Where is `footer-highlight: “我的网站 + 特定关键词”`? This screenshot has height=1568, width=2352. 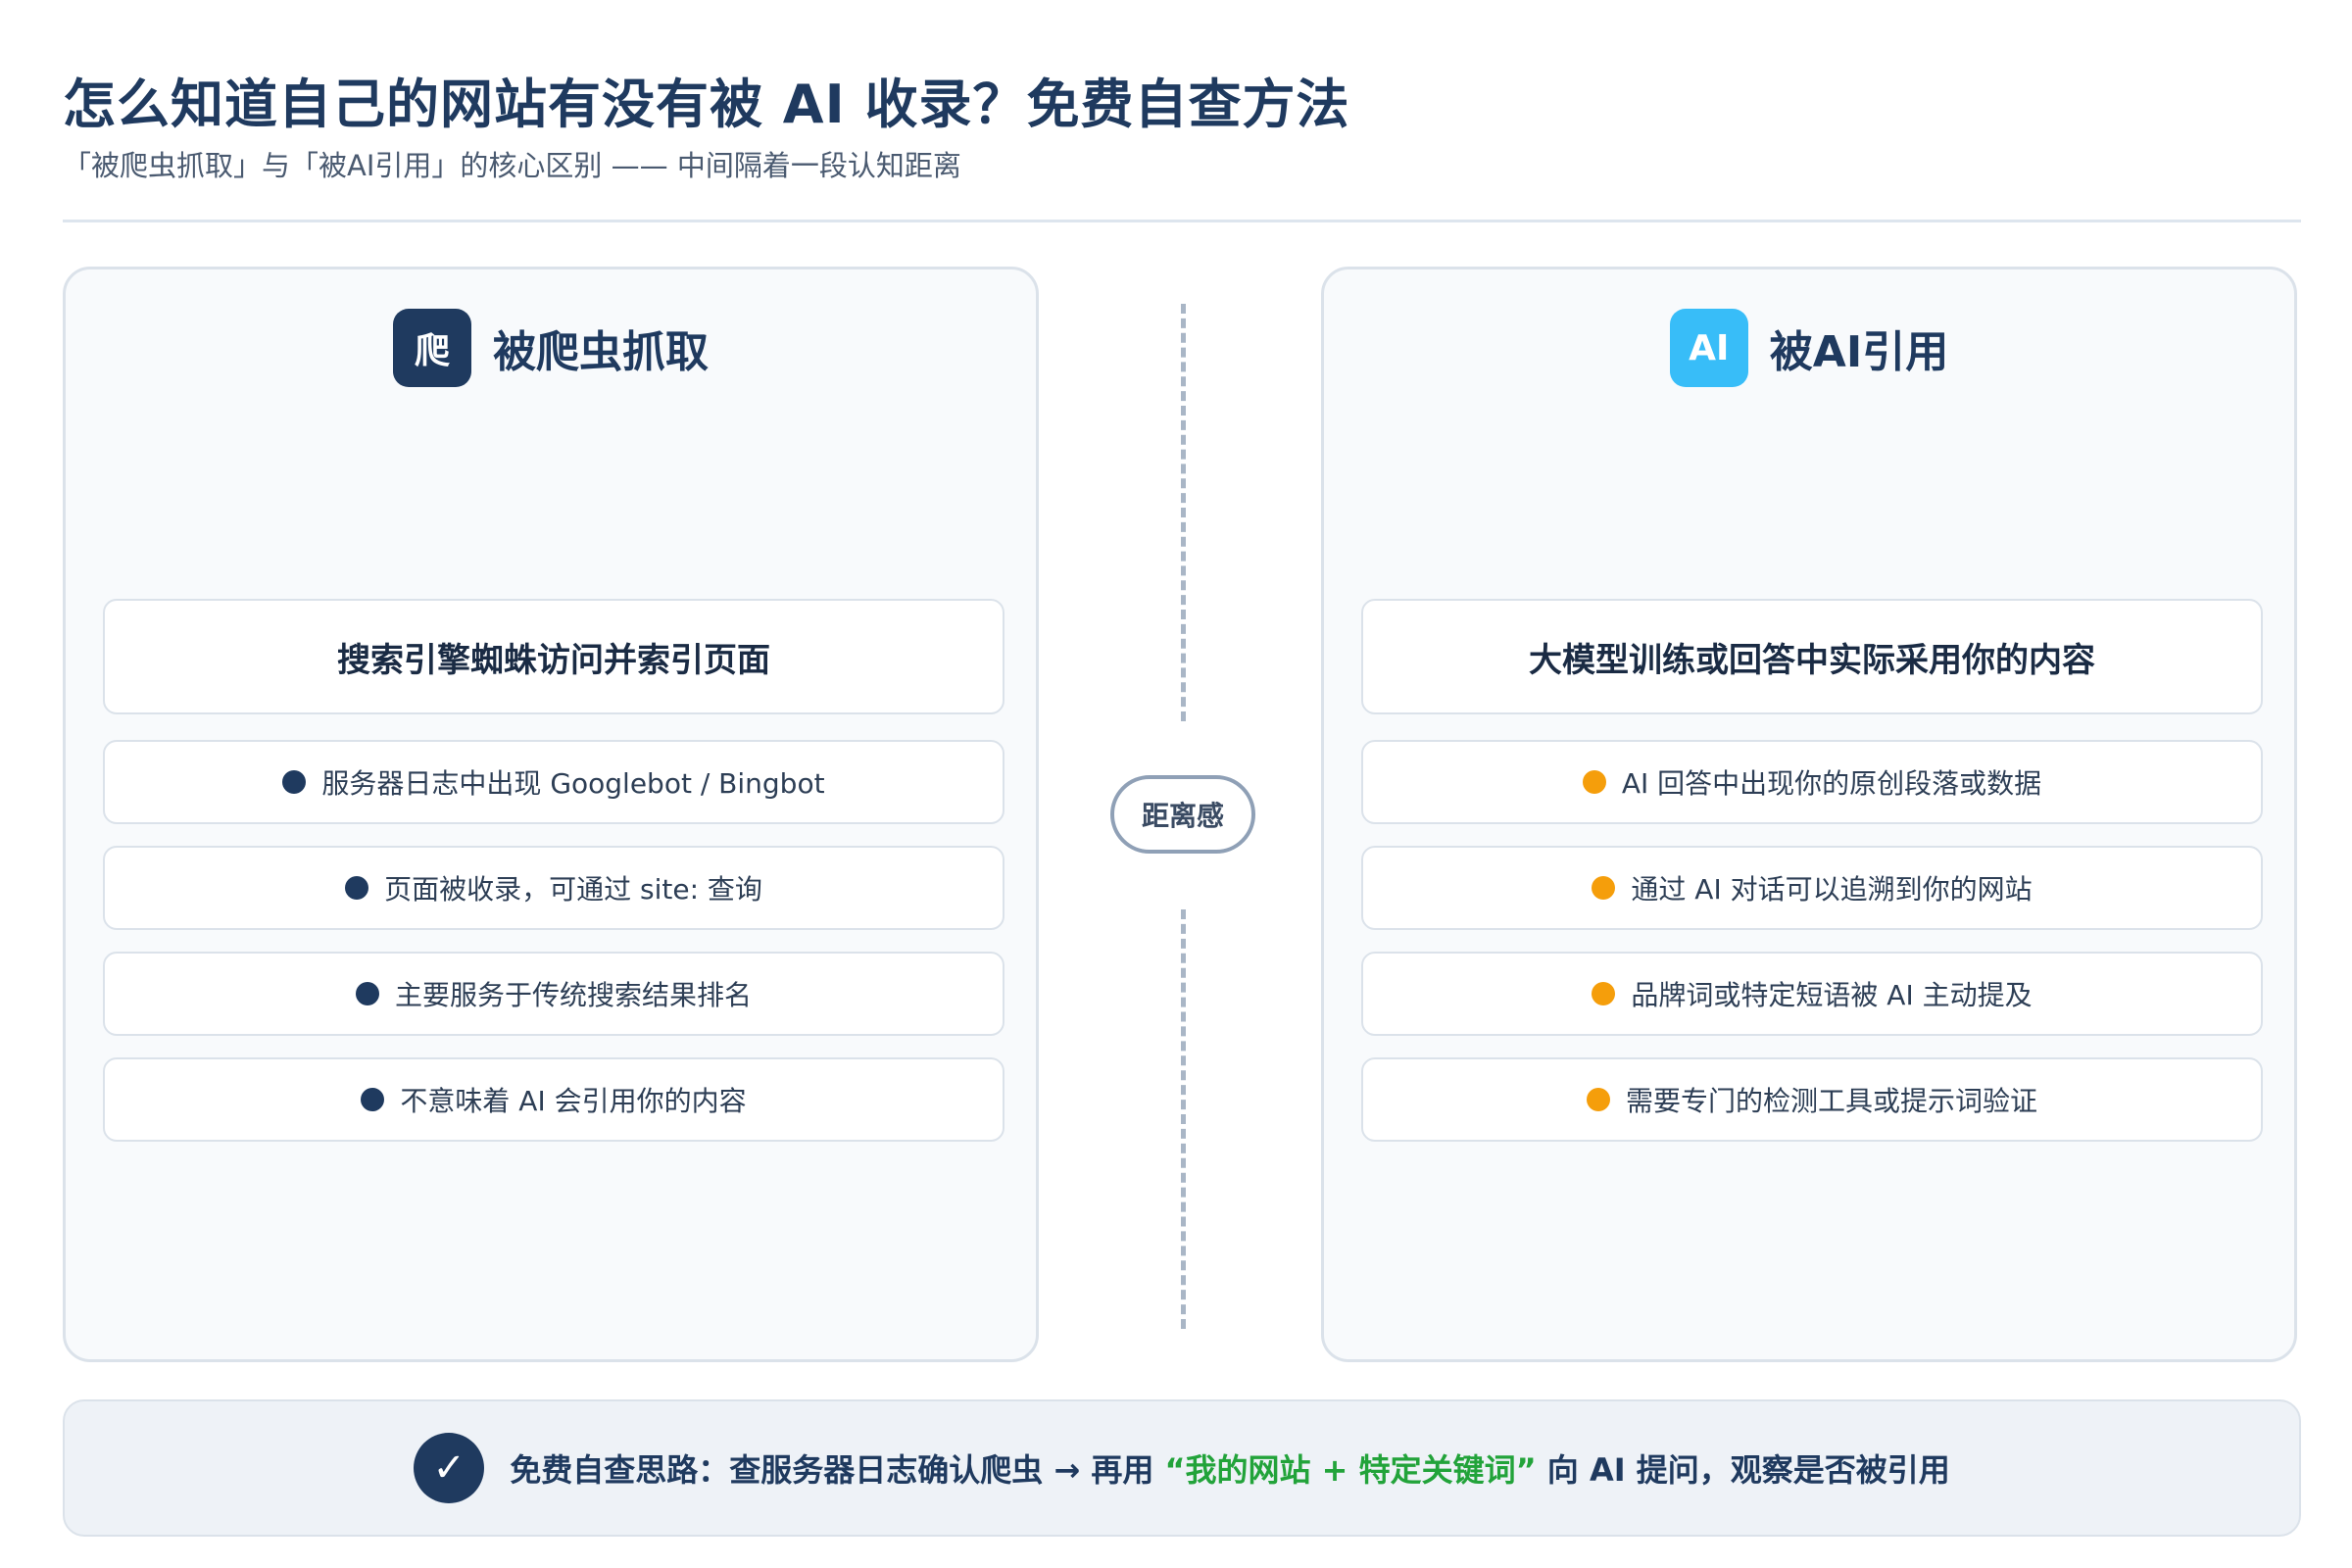
footer-highlight: “我的网站 + 特定关键词” is located at coordinates (1350, 1470).